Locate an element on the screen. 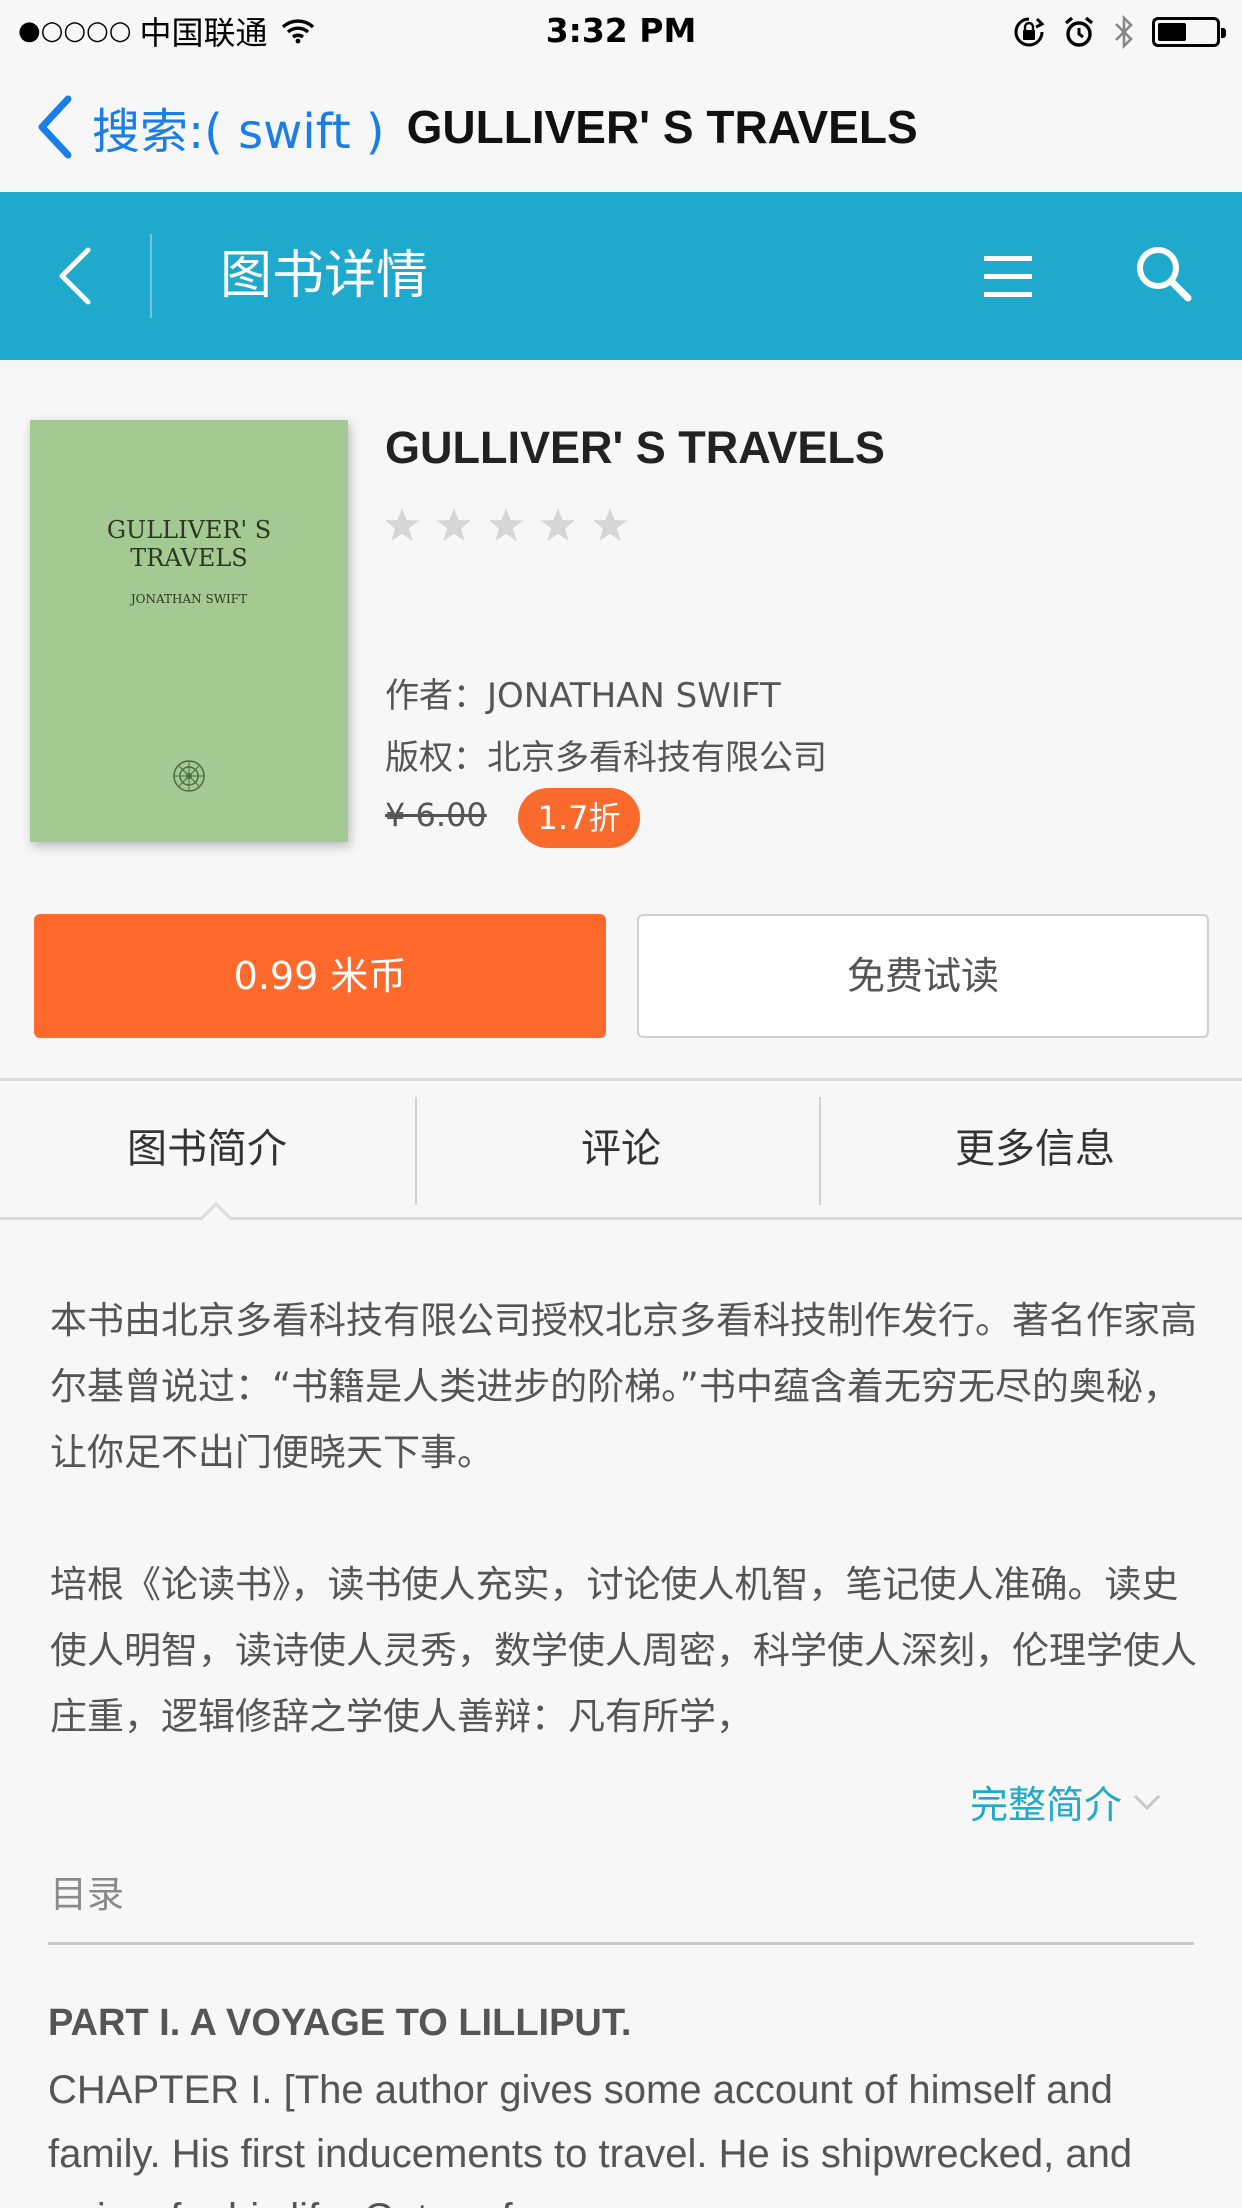  tab-more-info: 更多信息 is located at coordinates (1035, 1149).